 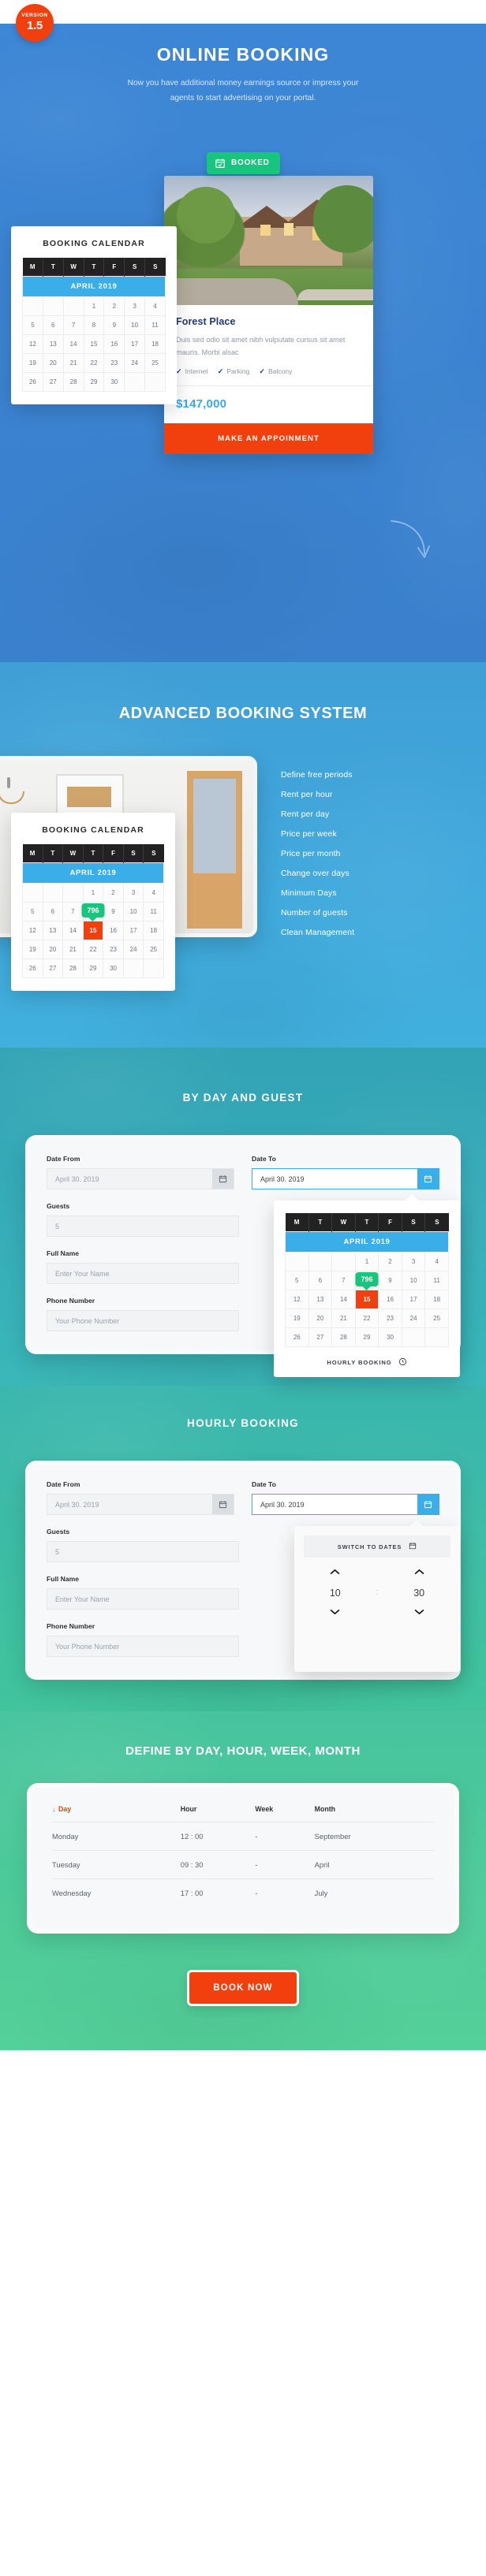 I want to click on calendar-day-cell: 796 15, so click(x=366, y=1290).